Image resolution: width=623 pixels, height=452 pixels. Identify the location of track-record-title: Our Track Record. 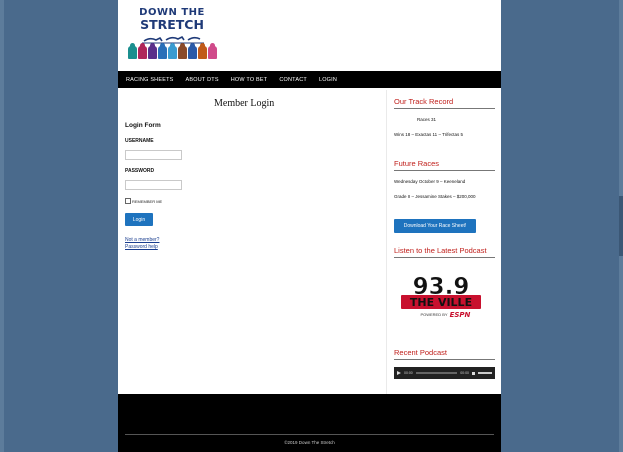
(424, 101).